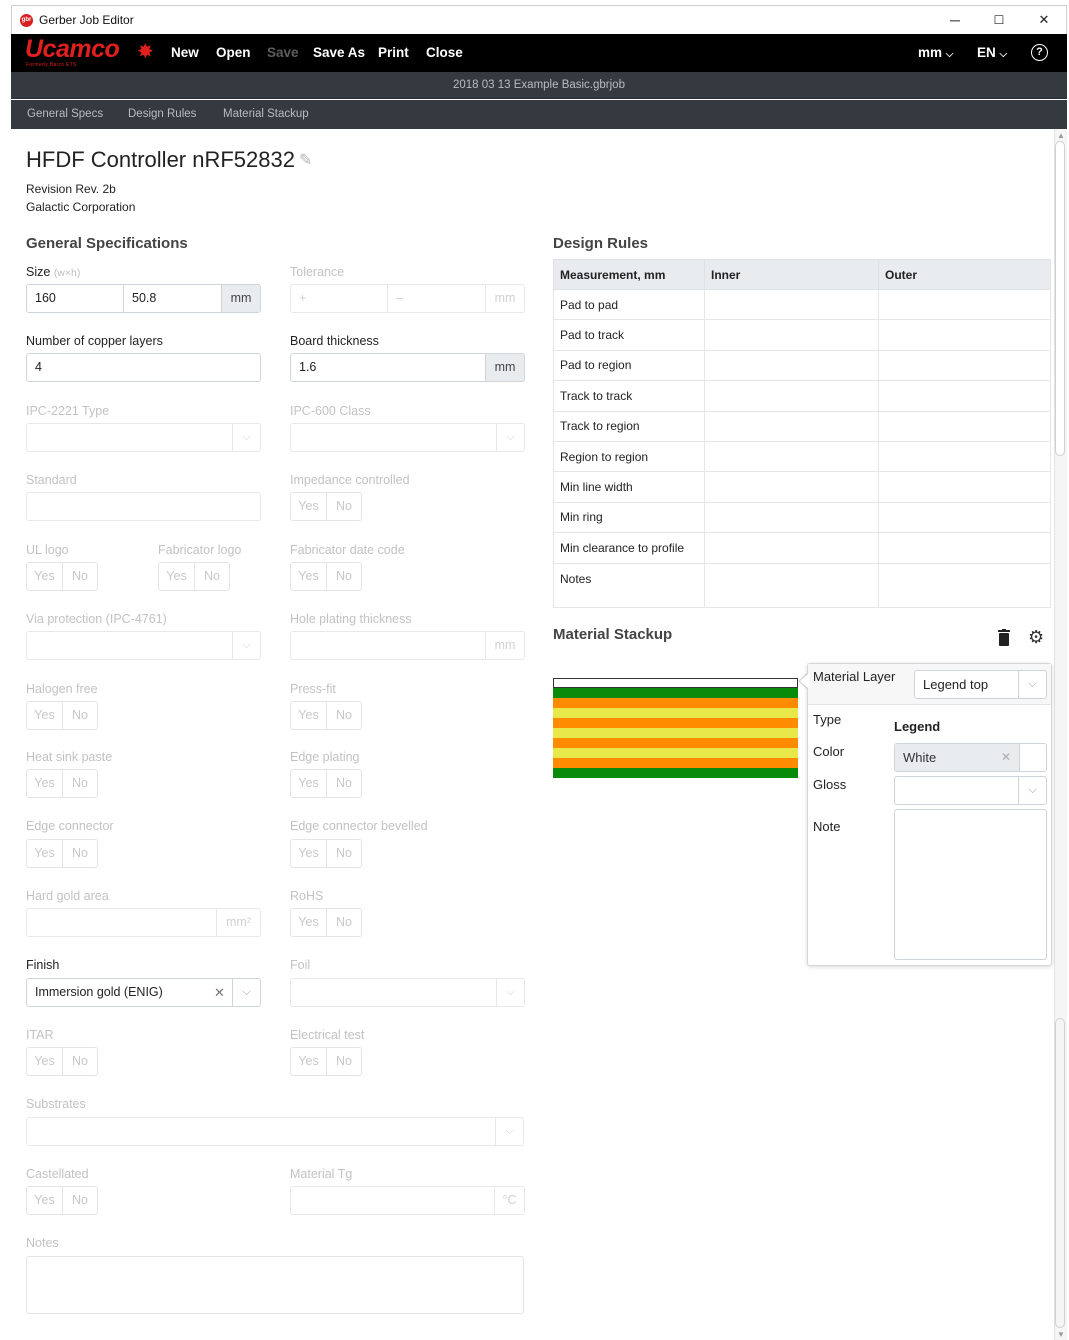 This screenshot has width=1069, height=1340. I want to click on units-dropdown: mm ⌵, so click(935, 52).